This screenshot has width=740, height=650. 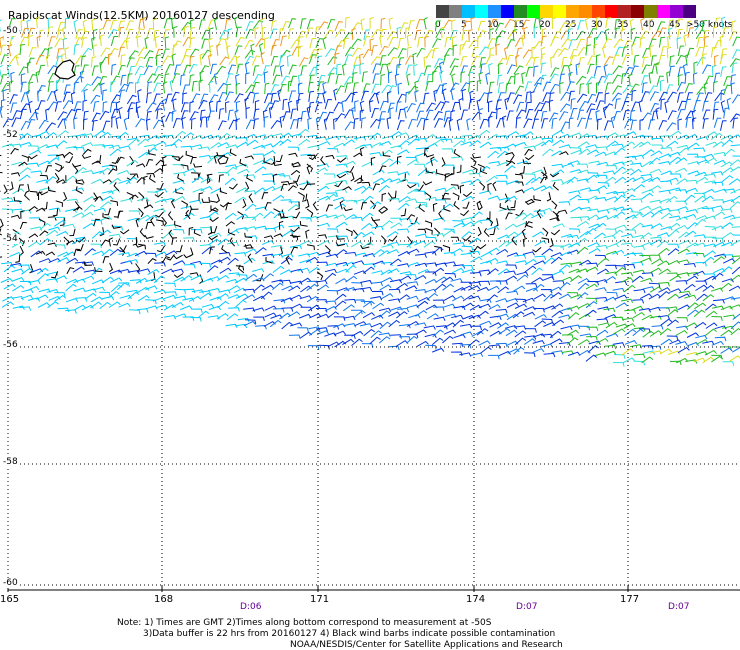 I want to click on longitude-label: 174, so click(x=476, y=599).